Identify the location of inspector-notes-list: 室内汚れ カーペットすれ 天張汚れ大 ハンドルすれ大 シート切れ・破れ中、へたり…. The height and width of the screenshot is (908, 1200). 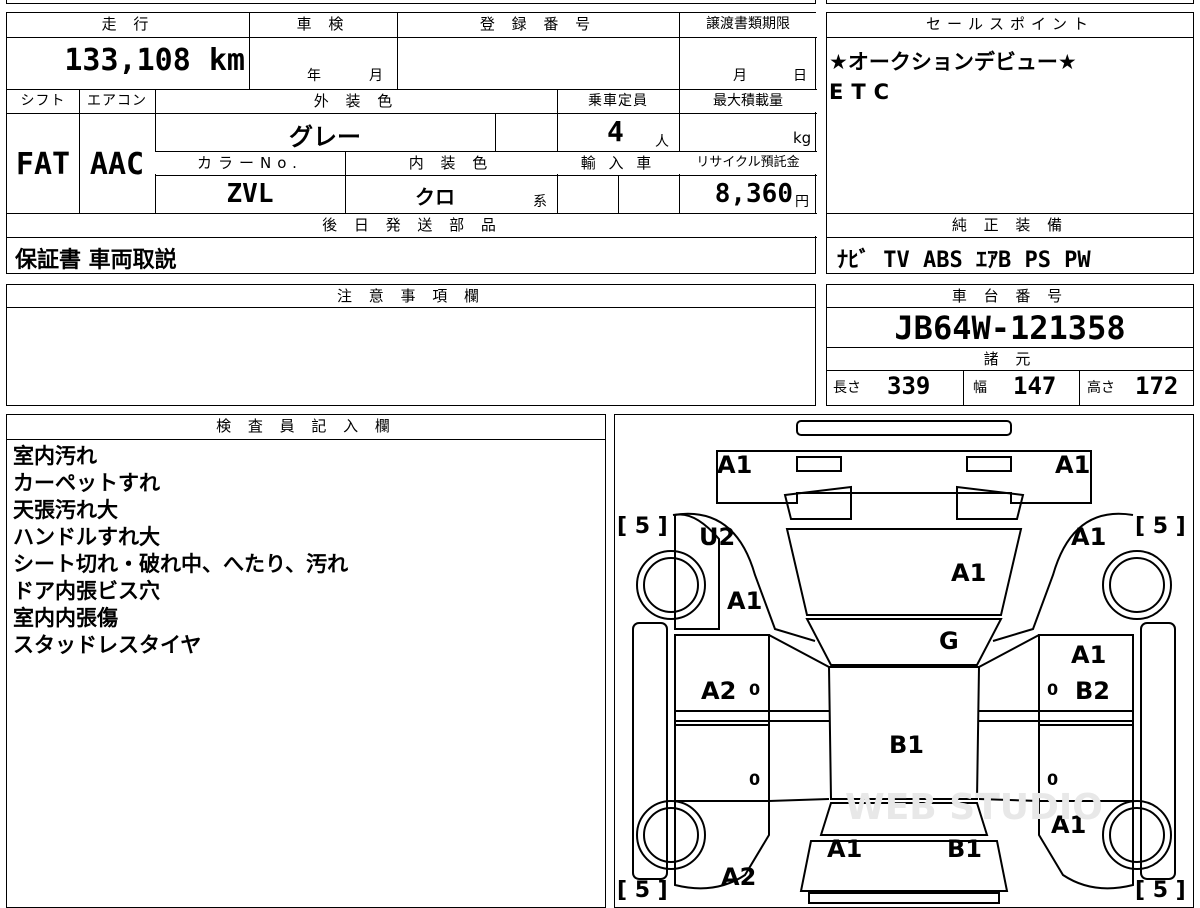
(180, 551).